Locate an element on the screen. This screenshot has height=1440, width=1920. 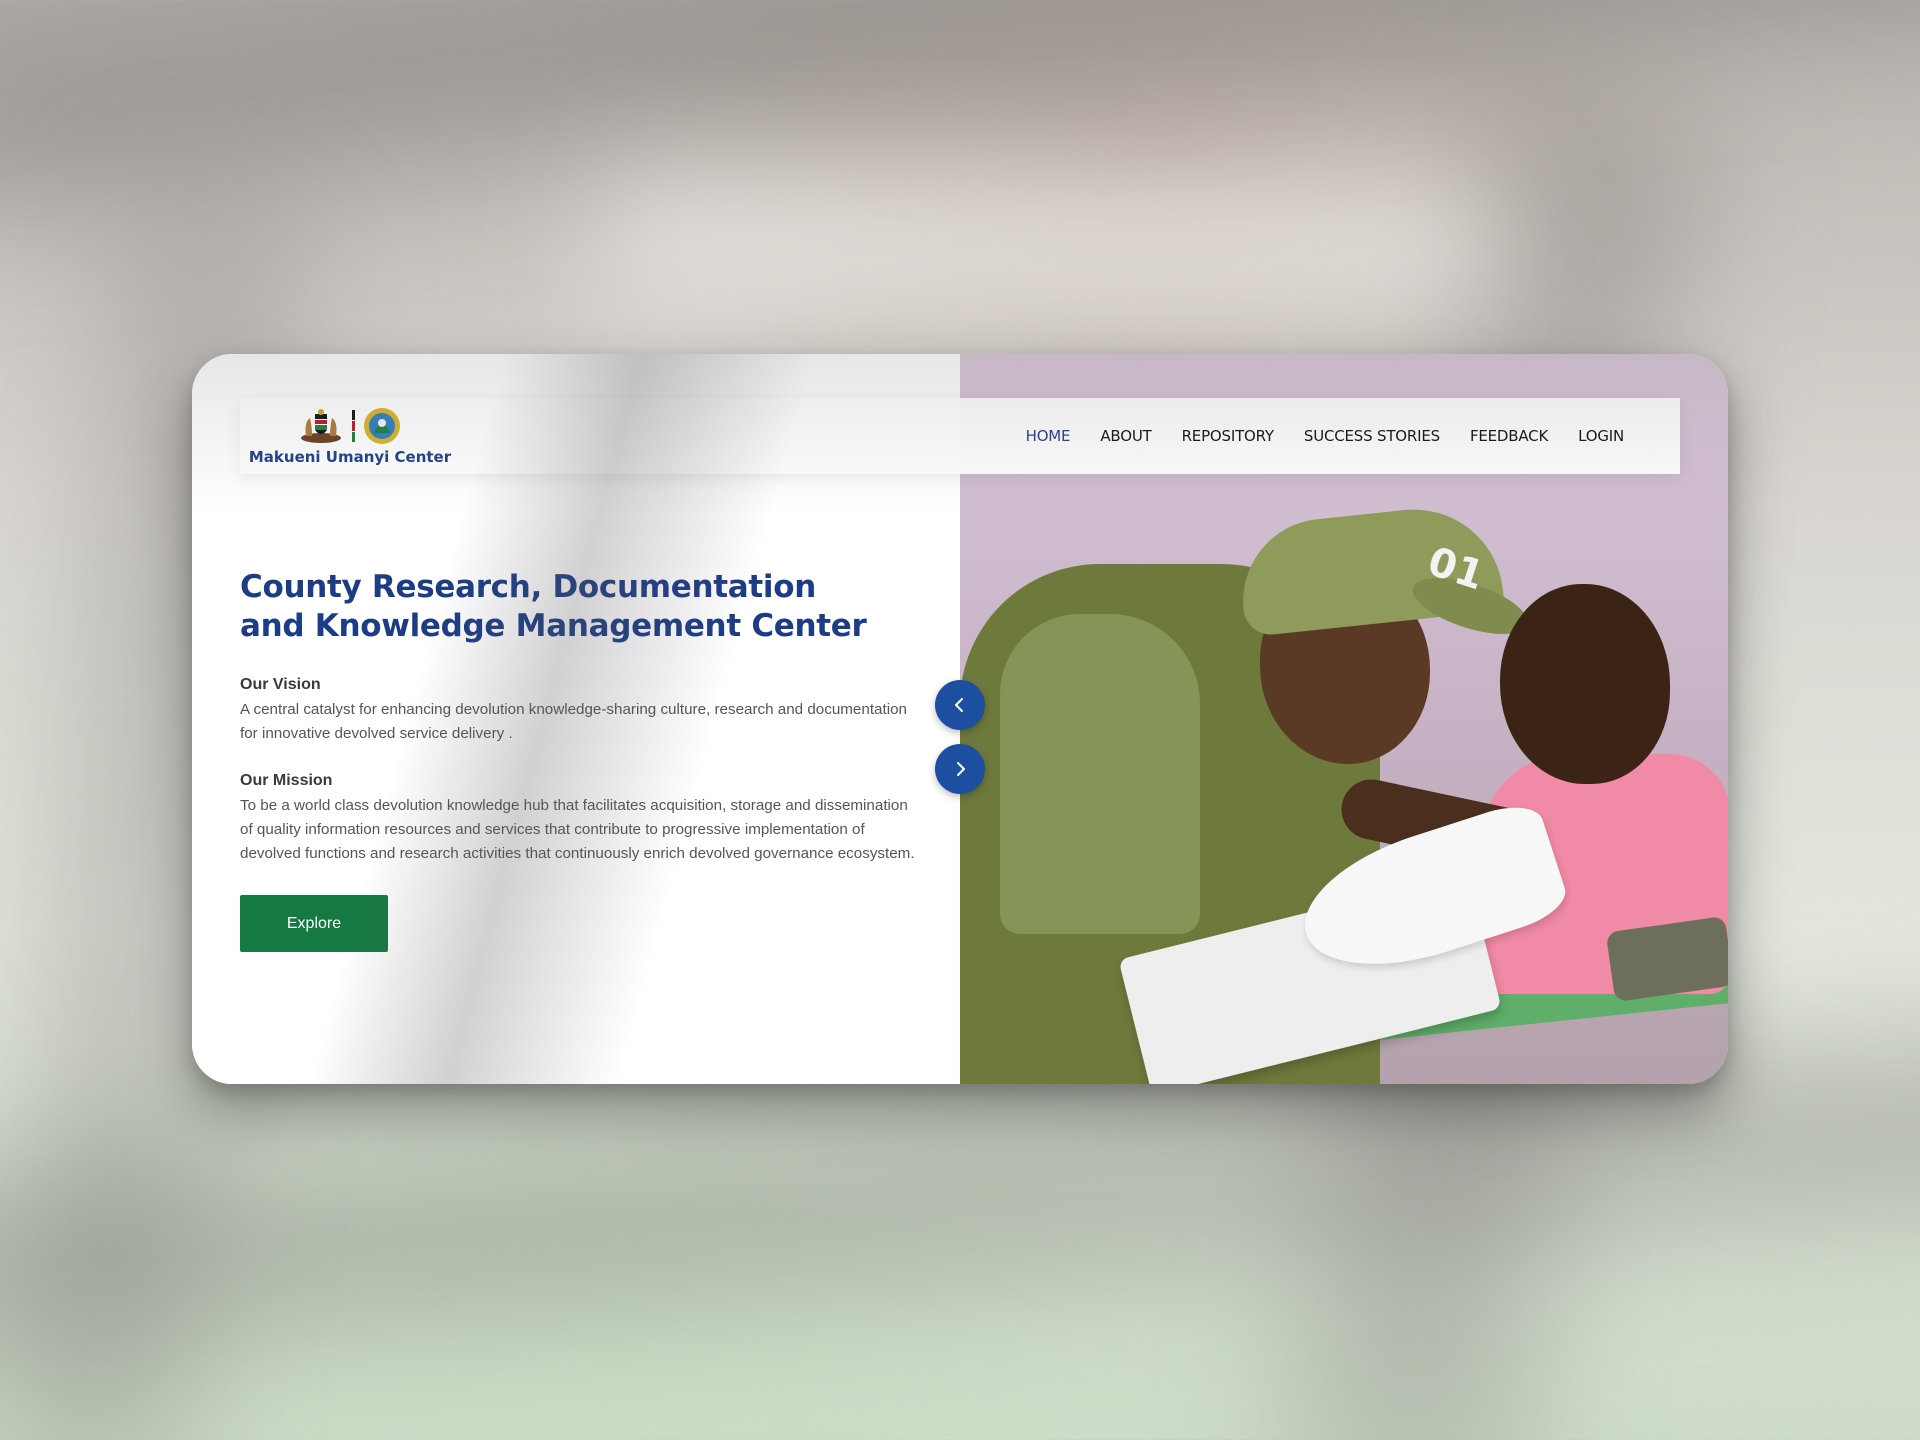
brand-name: Makueni Umanyi Center is located at coordinates (350, 457).